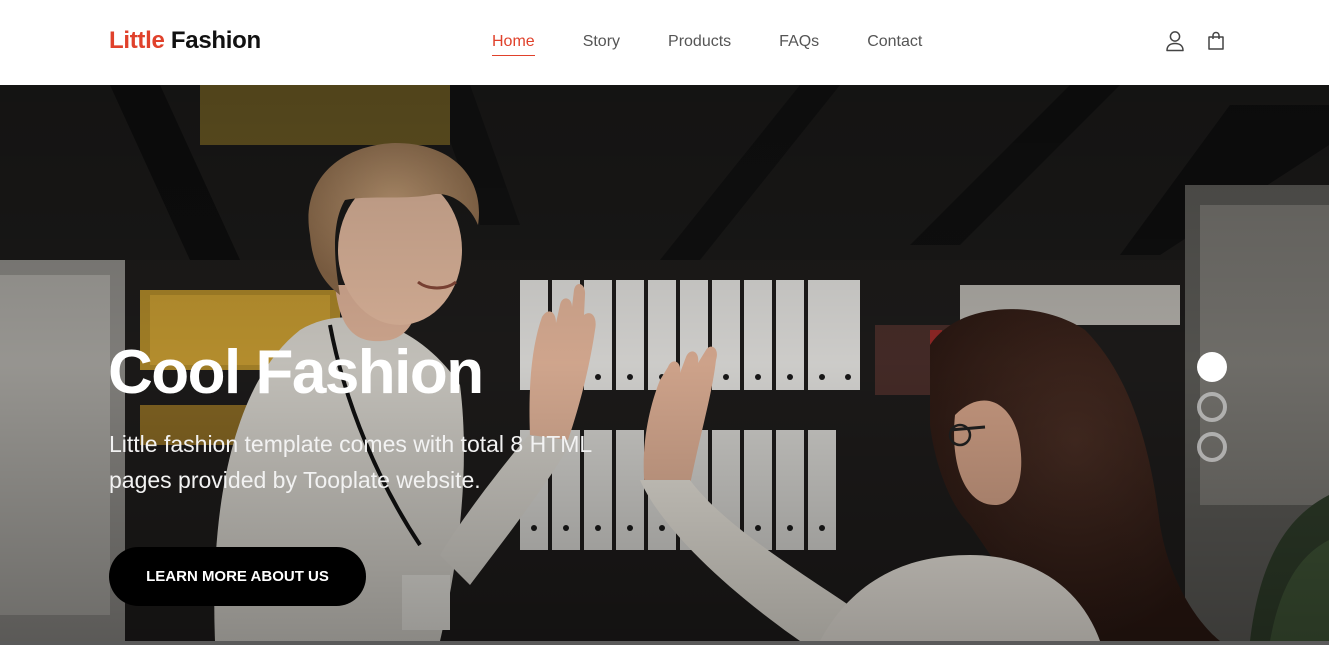 This screenshot has height=645, width=1329. What do you see at coordinates (1216, 41) in the screenshot?
I see `shopping-bag-icon` at bounding box center [1216, 41].